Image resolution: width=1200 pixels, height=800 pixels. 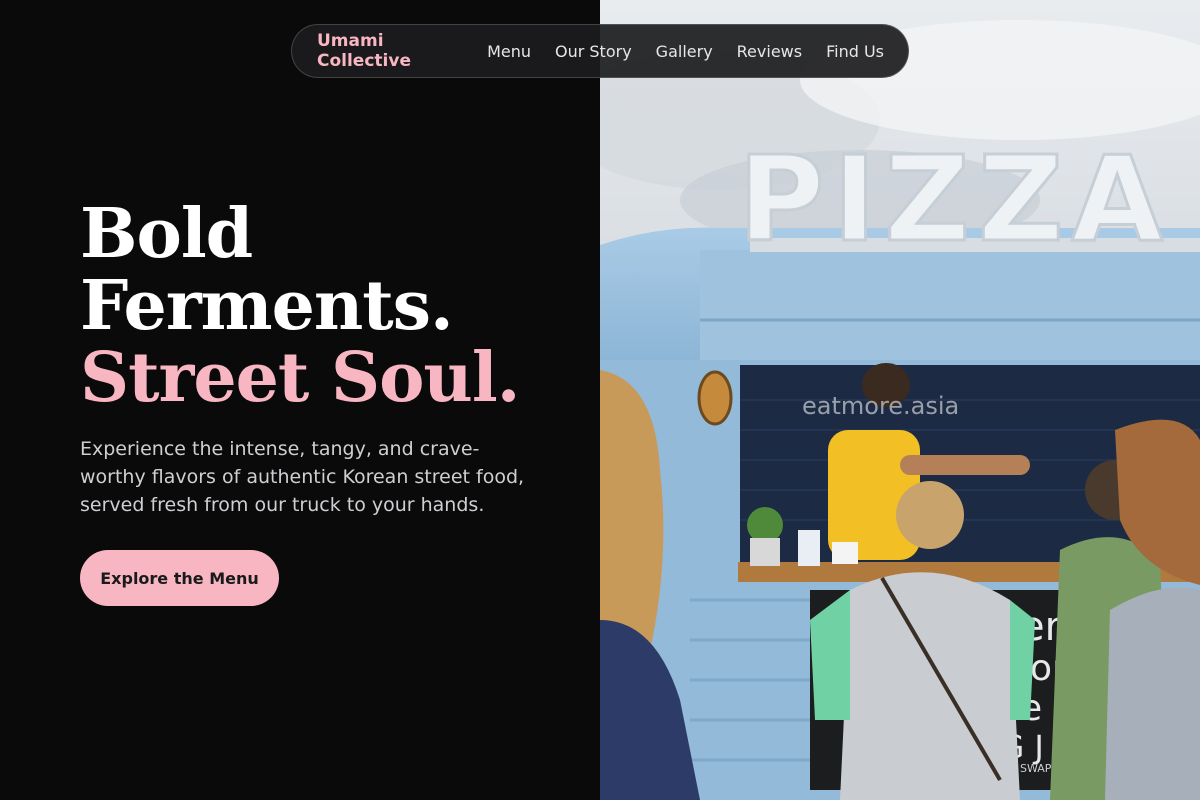 What do you see at coordinates (509, 51) in the screenshot?
I see `nav-link-menu: Menu` at bounding box center [509, 51].